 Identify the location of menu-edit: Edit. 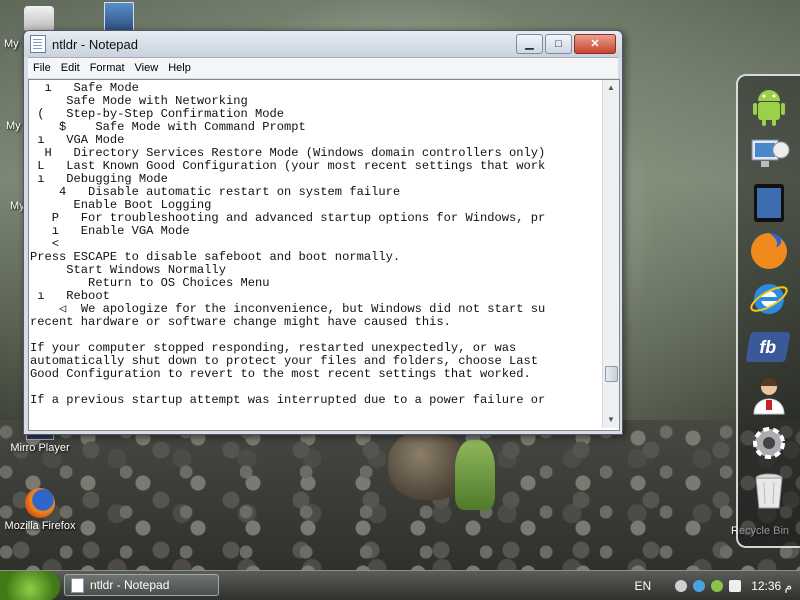
(70, 68).